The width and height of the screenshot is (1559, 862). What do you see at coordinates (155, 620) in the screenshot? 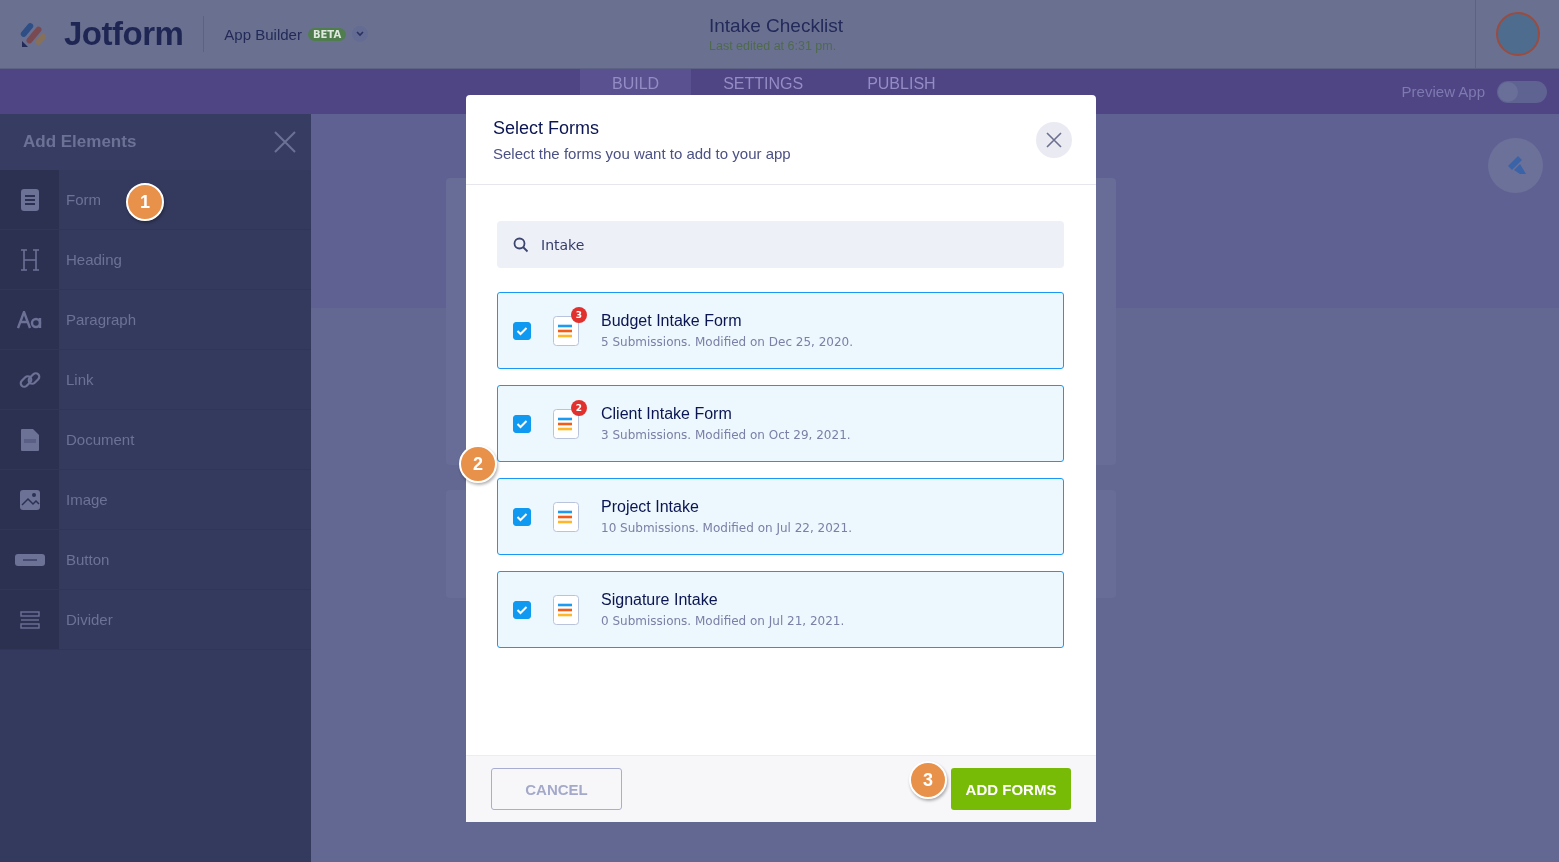
I see `element-item: Divider` at bounding box center [155, 620].